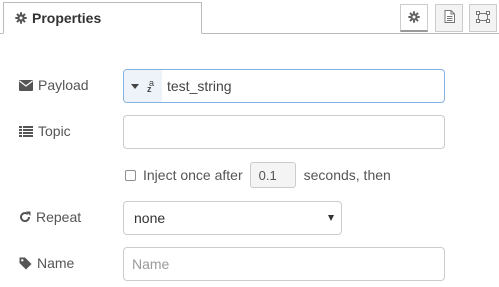 The width and height of the screenshot is (499, 287). Describe the element at coordinates (284, 132) in the screenshot. I see `topic-input` at that location.